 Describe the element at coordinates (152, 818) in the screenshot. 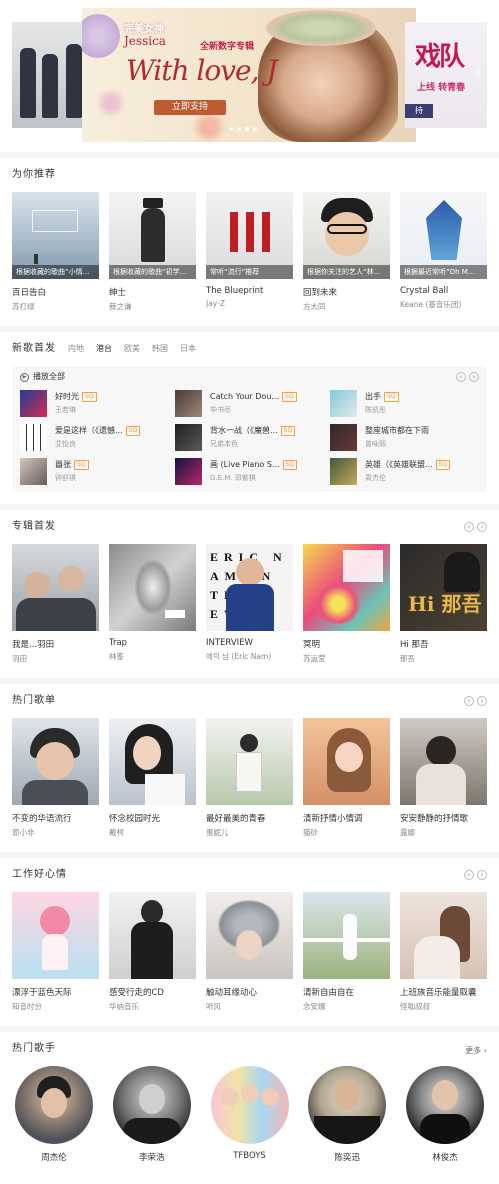

I see `card-title: 怀念校园时光` at that location.